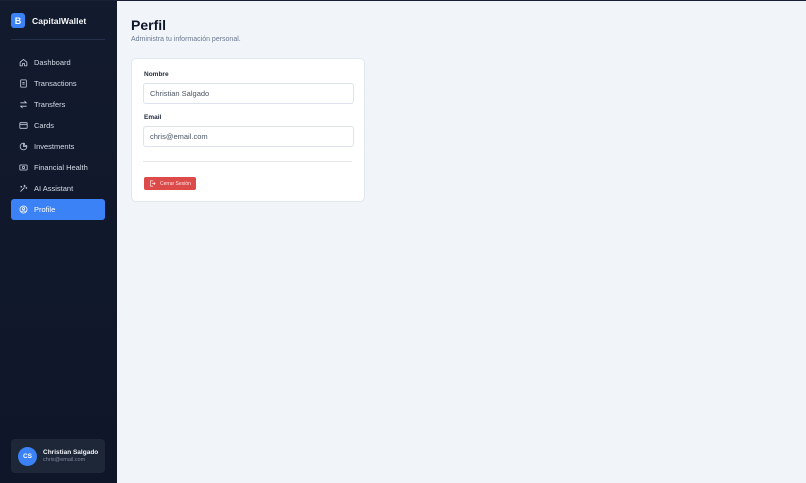 Image resolution: width=806 pixels, height=483 pixels. Describe the element at coordinates (59, 20) in the screenshot. I see `brand-name: CapitalWallet` at that location.